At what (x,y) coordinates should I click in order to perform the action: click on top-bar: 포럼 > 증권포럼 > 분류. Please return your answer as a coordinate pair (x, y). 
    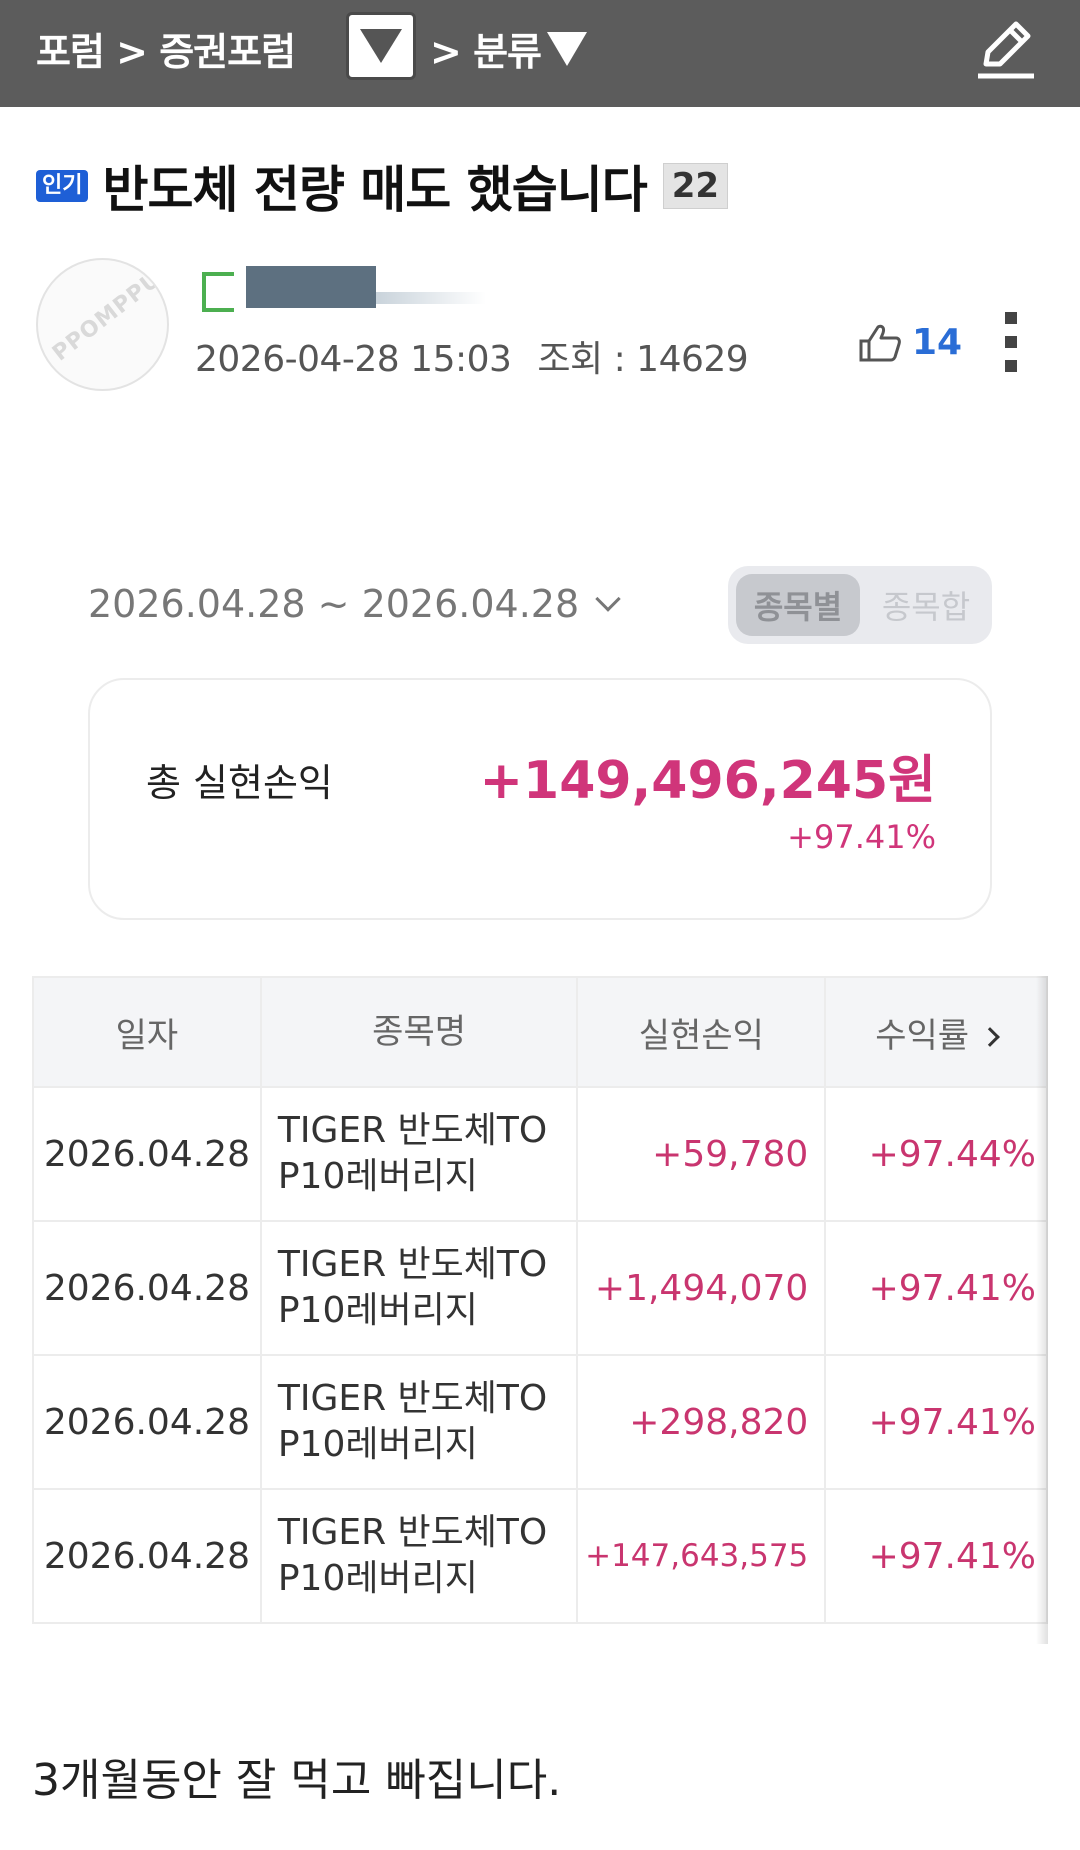
    Looking at the image, I should click on (540, 53).